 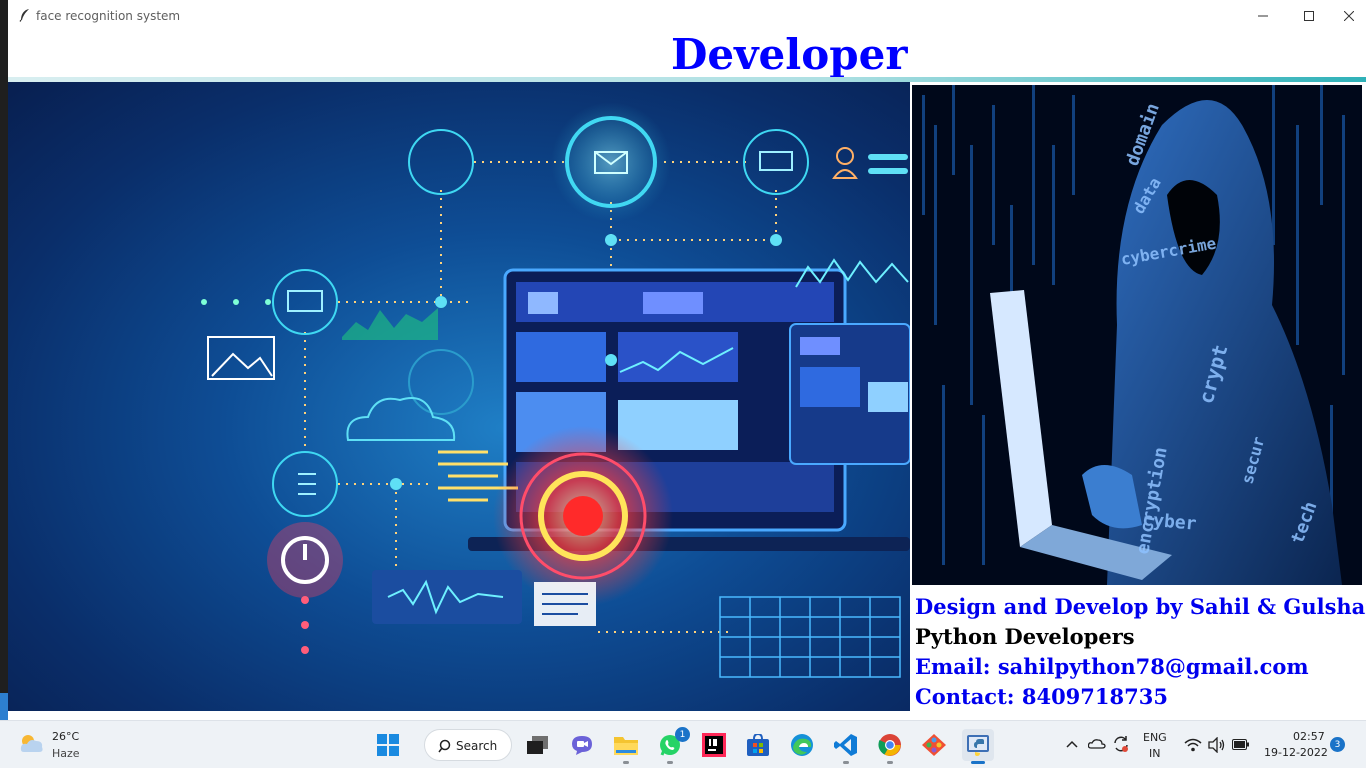 I want to click on minimize-icon, so click(x=1263, y=15).